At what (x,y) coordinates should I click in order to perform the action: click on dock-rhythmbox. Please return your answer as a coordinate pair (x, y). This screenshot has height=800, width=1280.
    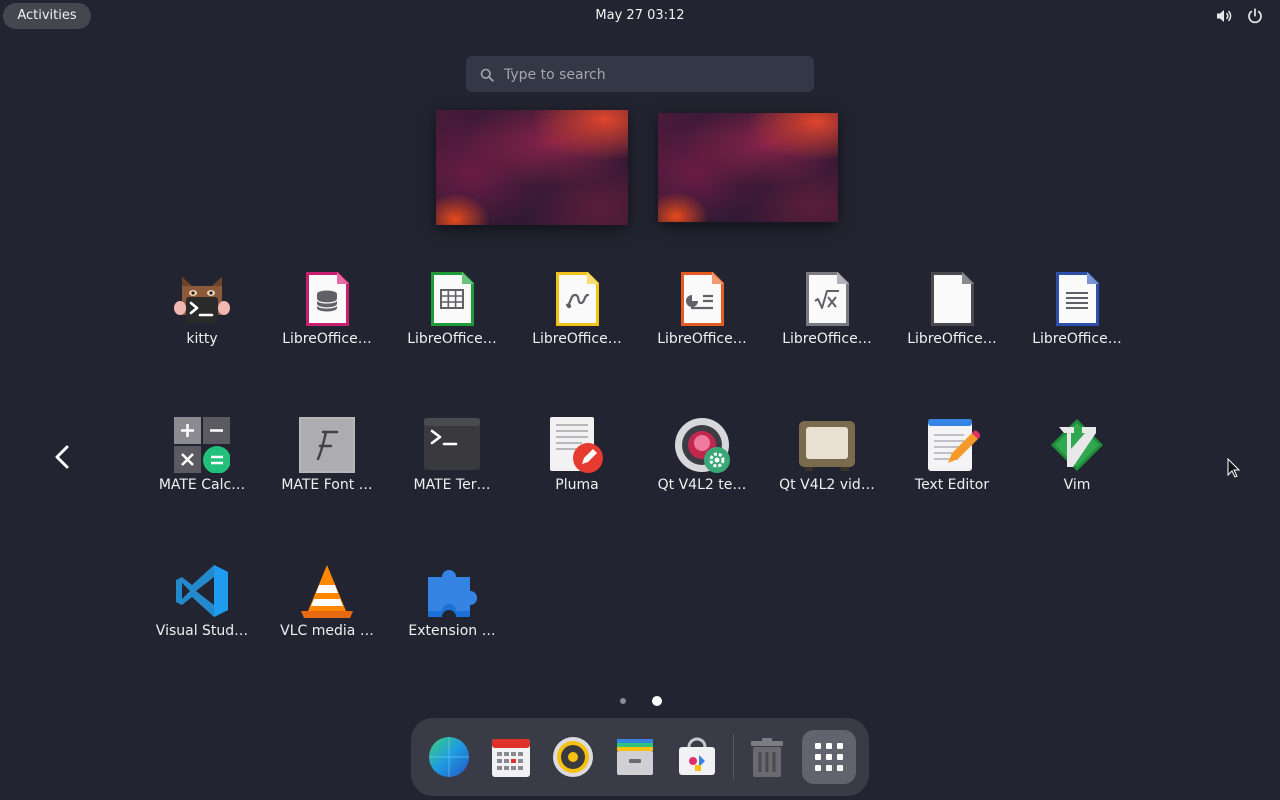
    Looking at the image, I should click on (573, 757).